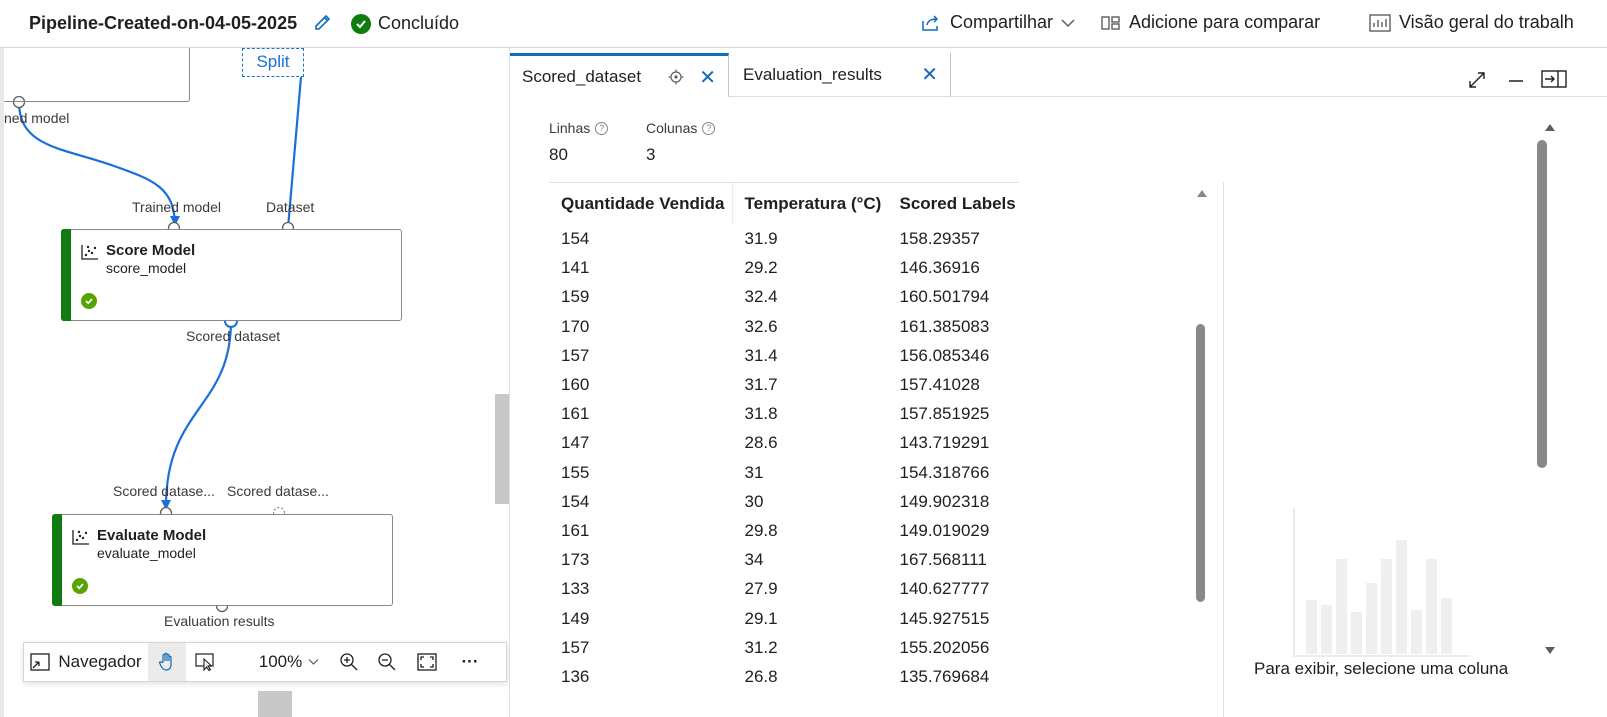 This screenshot has width=1607, height=717. What do you see at coordinates (275, 704) in the screenshot?
I see `canvas-horizontal-scrollbar` at bounding box center [275, 704].